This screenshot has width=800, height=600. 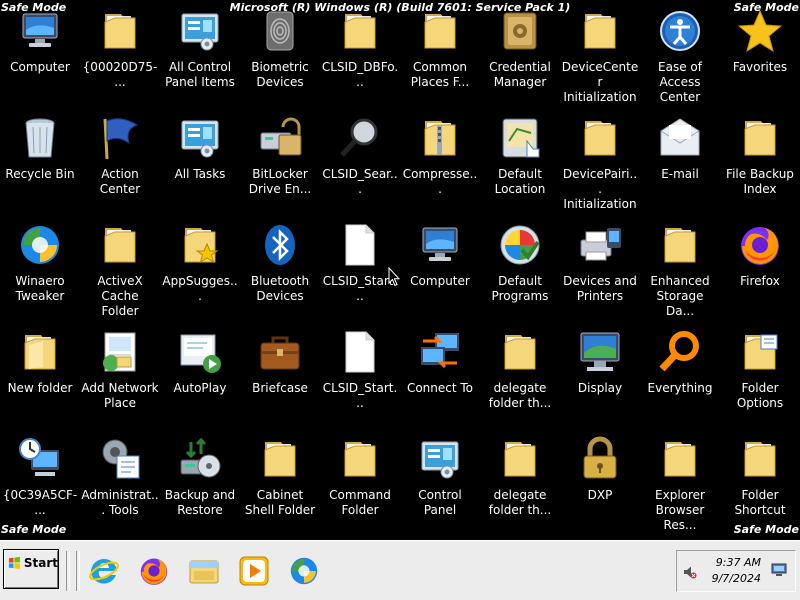 I want to click on desktop-icon: Winaero Tweaker, so click(x=40, y=271).